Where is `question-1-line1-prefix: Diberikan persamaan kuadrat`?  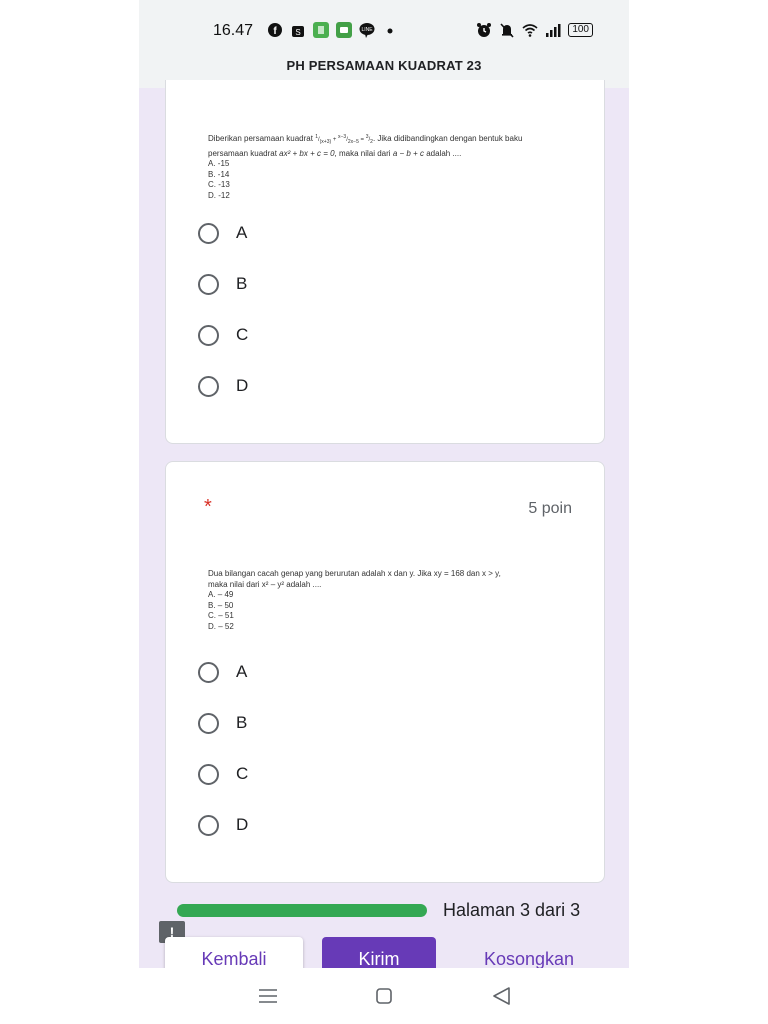 question-1-line1-prefix: Diberikan persamaan kuadrat is located at coordinates (260, 138).